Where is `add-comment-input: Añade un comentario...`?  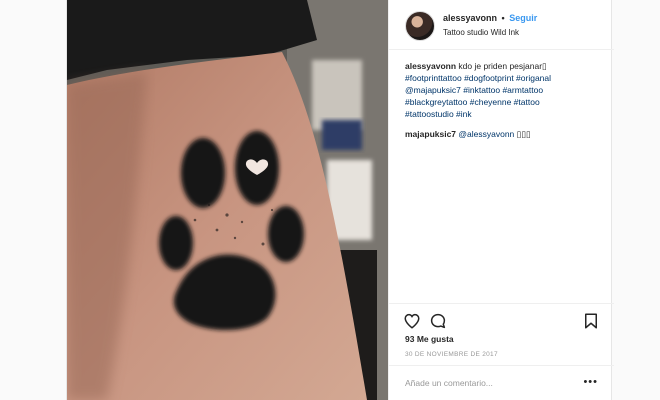
add-comment-input: Añade un comentario... is located at coordinates (449, 383).